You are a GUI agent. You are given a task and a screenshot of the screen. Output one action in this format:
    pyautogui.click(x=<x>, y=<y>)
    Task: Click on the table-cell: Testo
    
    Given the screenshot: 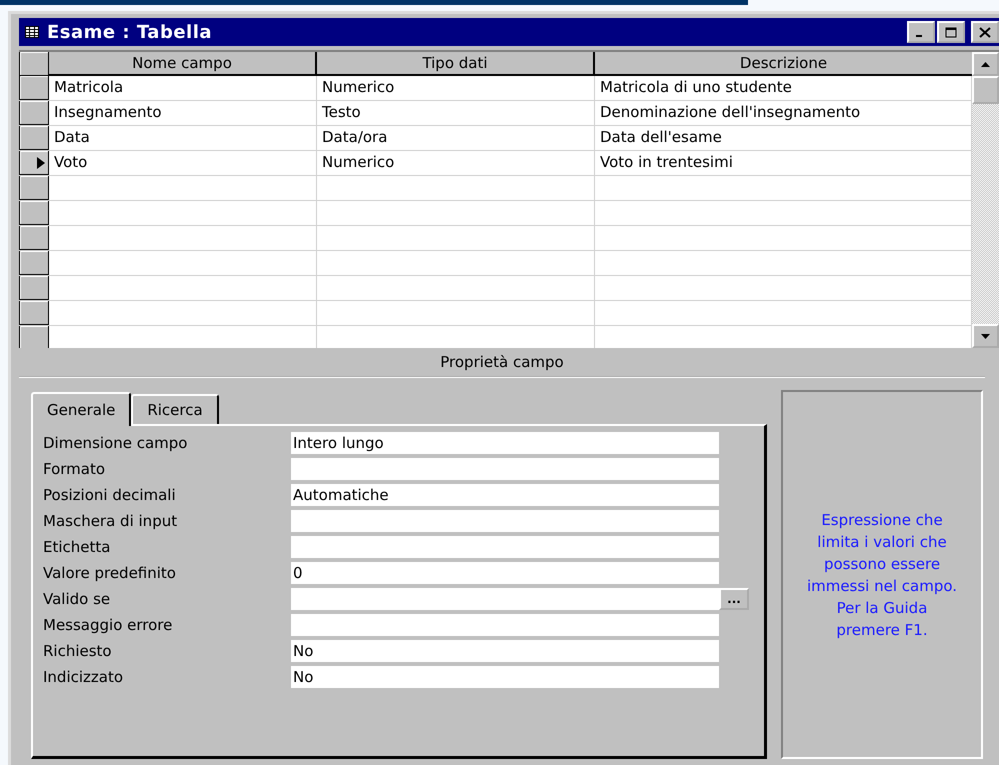 What is the action you would take?
    pyautogui.click(x=456, y=113)
    